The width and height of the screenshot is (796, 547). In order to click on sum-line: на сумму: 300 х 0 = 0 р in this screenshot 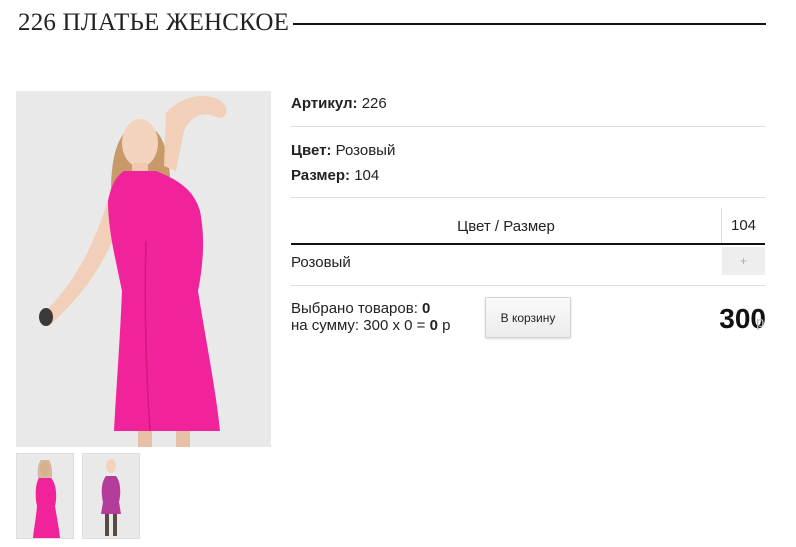, I will do `click(370, 325)`.